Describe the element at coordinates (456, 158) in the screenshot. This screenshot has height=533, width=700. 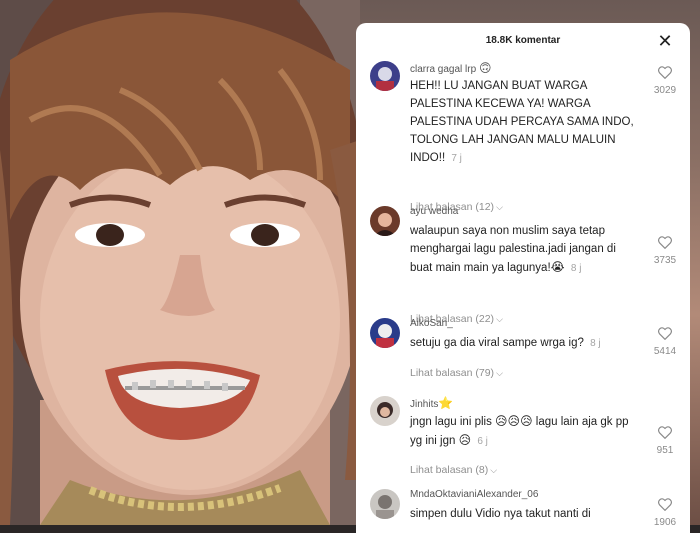
I see `comment-time: 7 j` at that location.